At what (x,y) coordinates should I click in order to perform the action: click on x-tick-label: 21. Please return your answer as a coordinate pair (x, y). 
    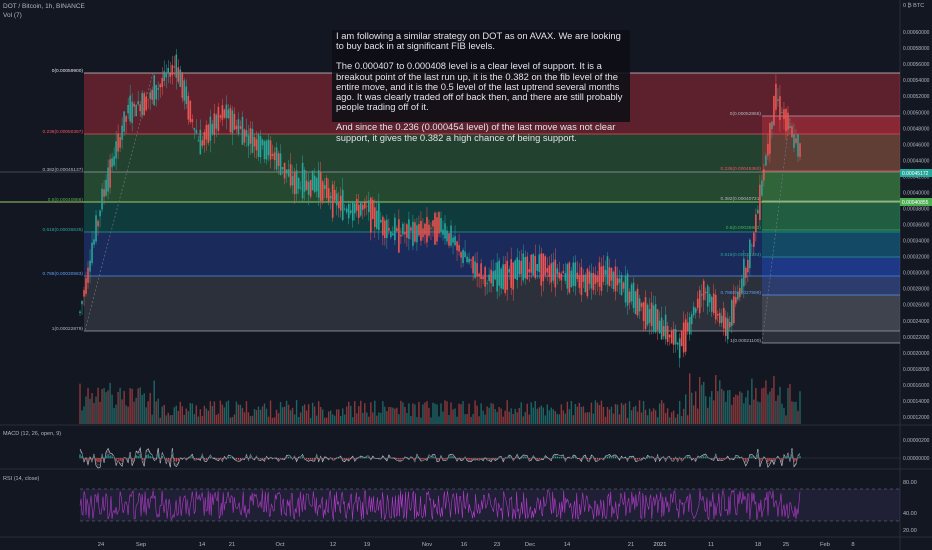
    Looking at the image, I should click on (232, 545).